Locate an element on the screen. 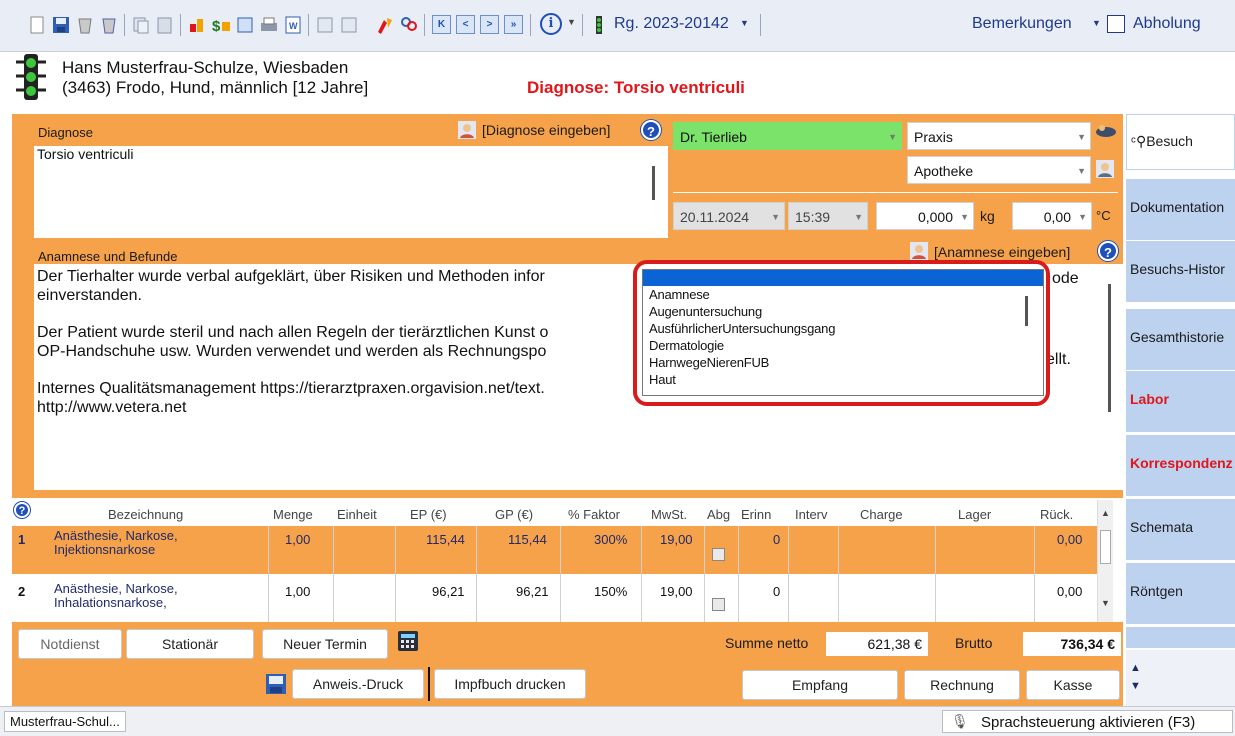 The image size is (1235, 736). tab-visit: ᶜ⚲Besuch is located at coordinates (1180, 142).